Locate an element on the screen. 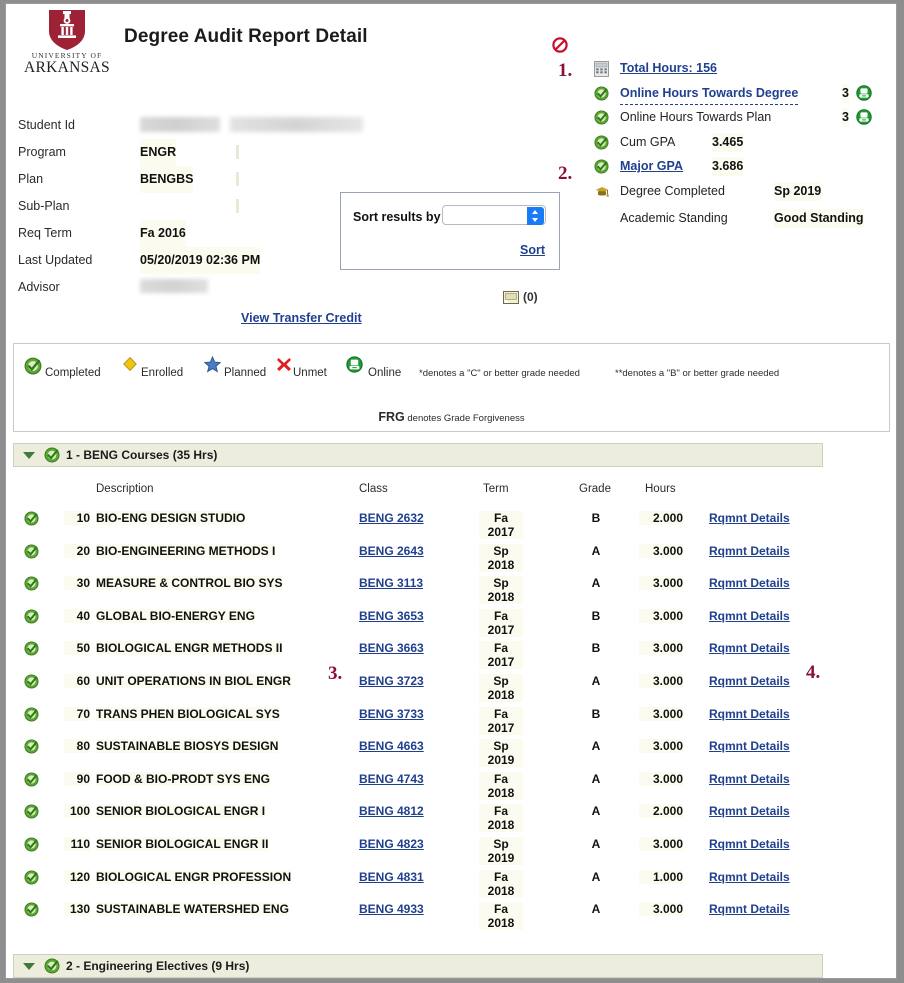  row-hours: 2.000 is located at coordinates (661, 518).